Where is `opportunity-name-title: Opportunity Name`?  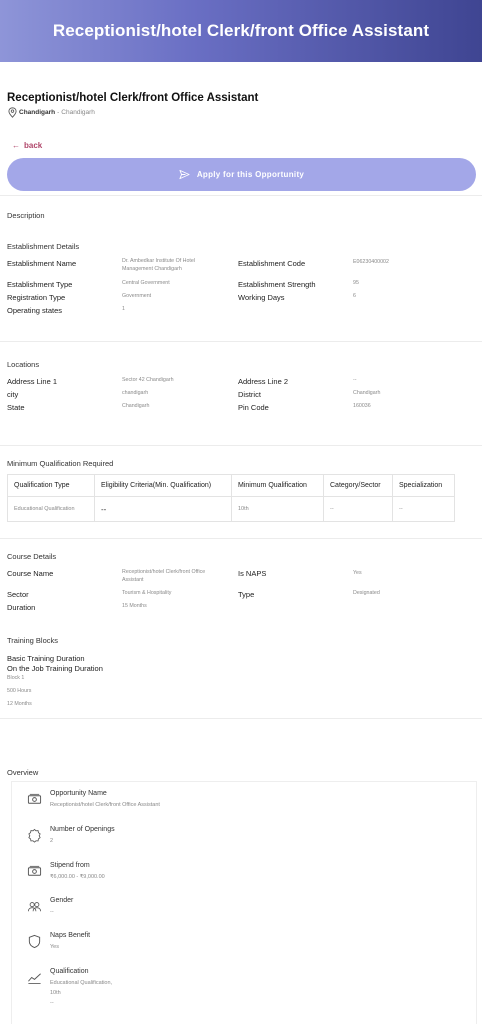
opportunity-name-title: Opportunity Name is located at coordinates (78, 793).